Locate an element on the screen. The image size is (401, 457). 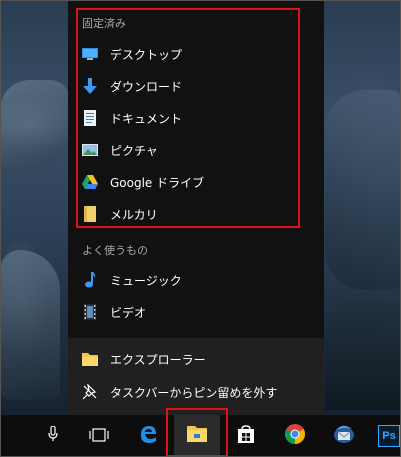
frequent-item-label: ビデオ is located at coordinates (128, 312).